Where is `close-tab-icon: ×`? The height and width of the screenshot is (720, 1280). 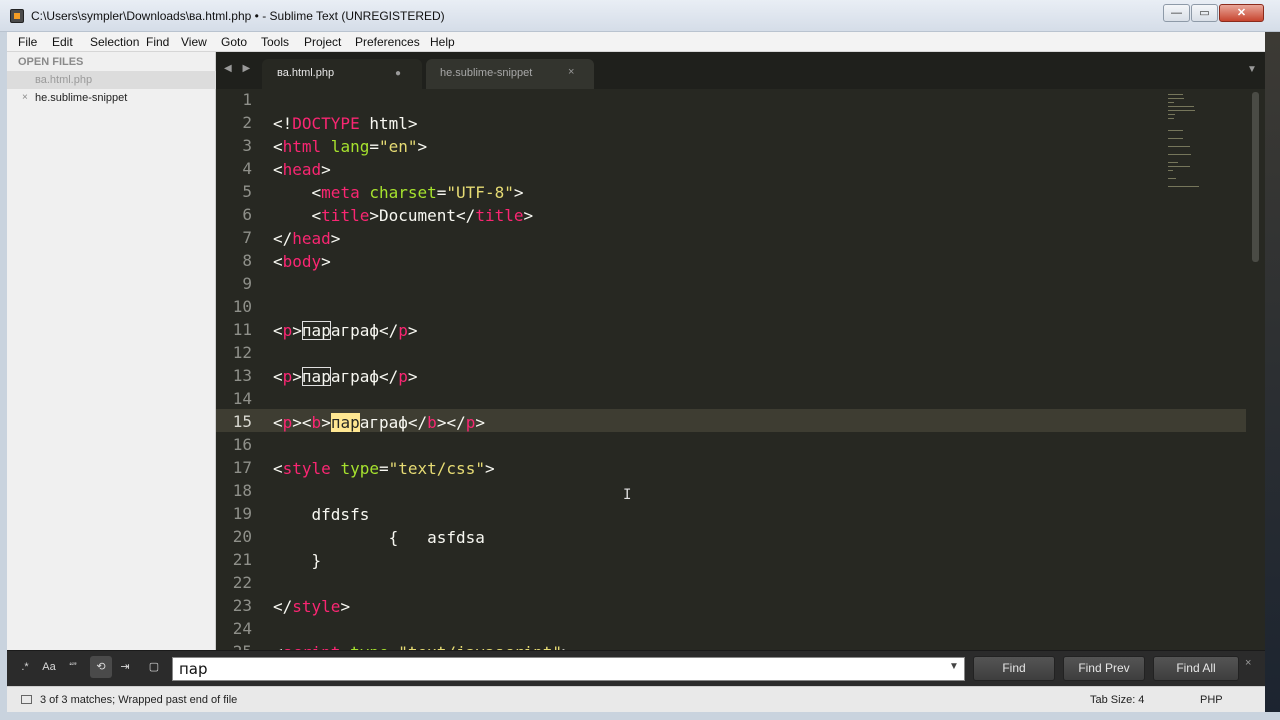
close-tab-icon: × is located at coordinates (571, 72).